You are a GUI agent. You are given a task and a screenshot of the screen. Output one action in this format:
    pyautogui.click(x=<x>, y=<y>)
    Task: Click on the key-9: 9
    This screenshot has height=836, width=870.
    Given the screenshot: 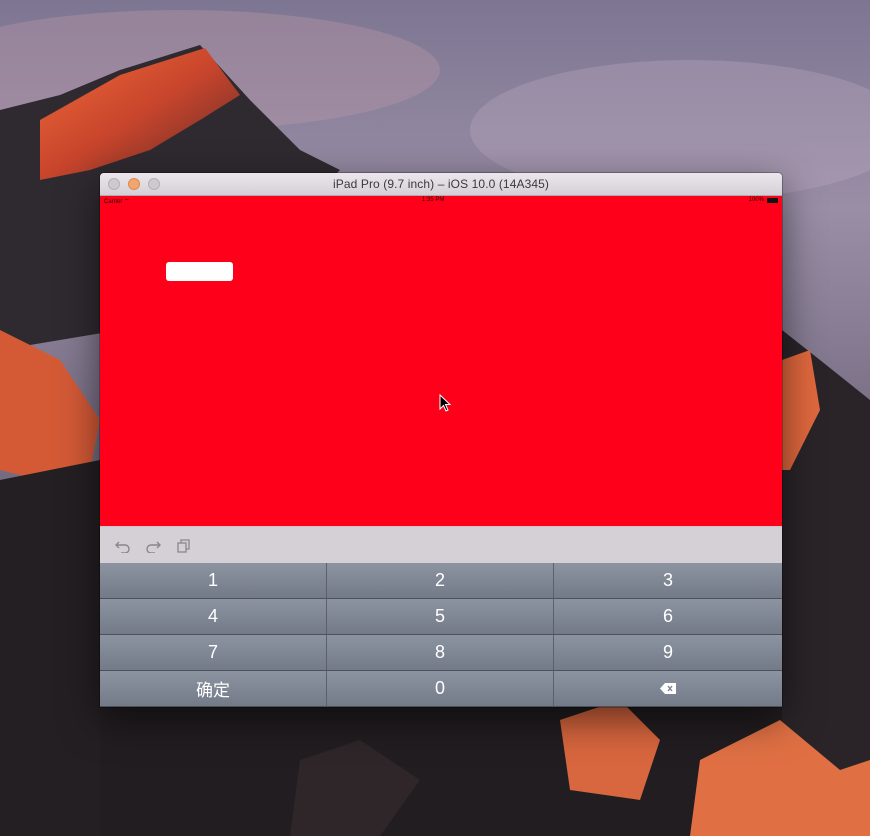 What is the action you would take?
    pyautogui.click(x=668, y=653)
    